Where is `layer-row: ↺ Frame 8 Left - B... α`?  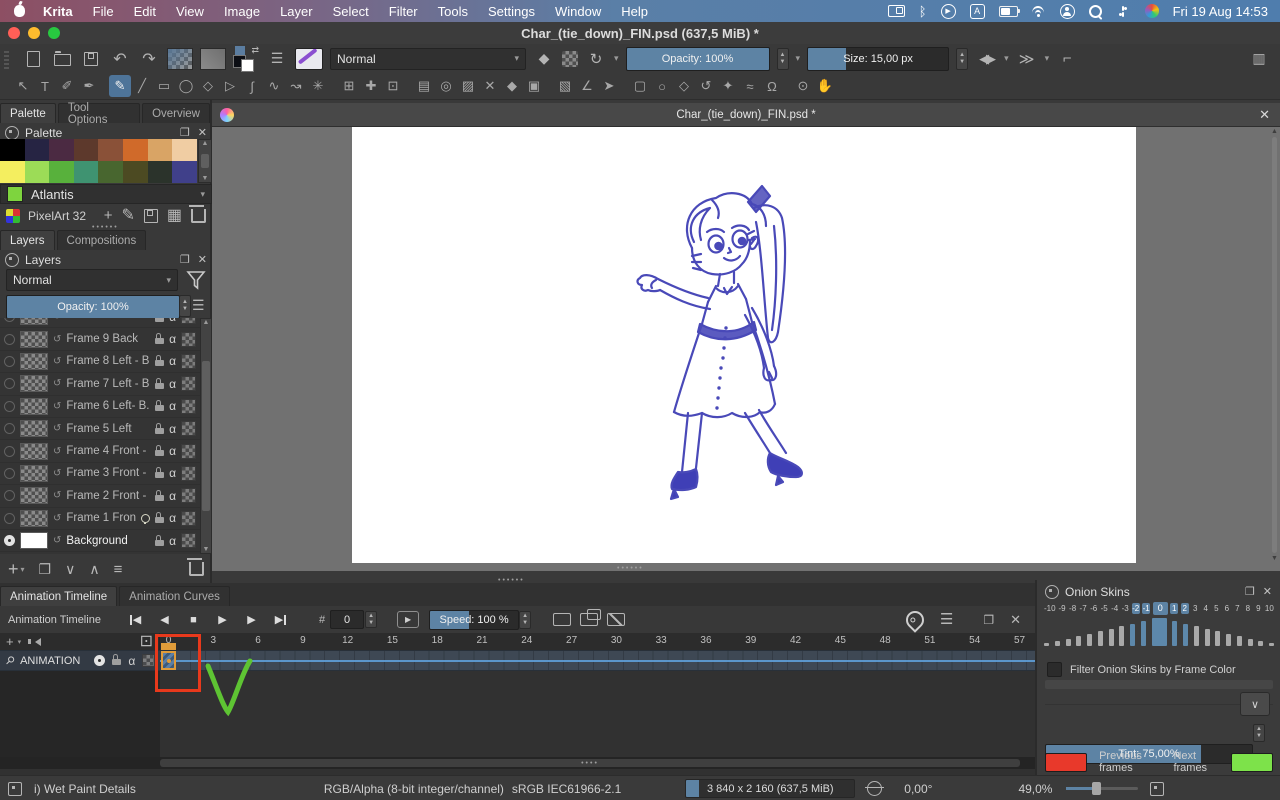 layer-row: ↺ Frame 8 Left - B... α is located at coordinates (100, 362).